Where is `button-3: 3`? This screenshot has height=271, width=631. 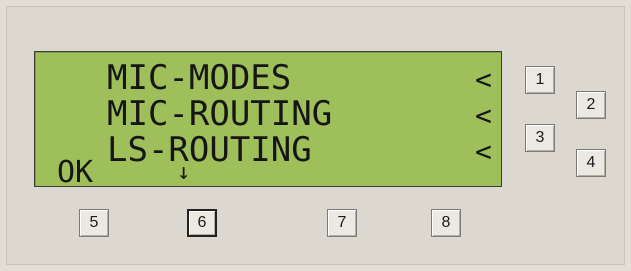
button-3: 3 is located at coordinates (540, 138).